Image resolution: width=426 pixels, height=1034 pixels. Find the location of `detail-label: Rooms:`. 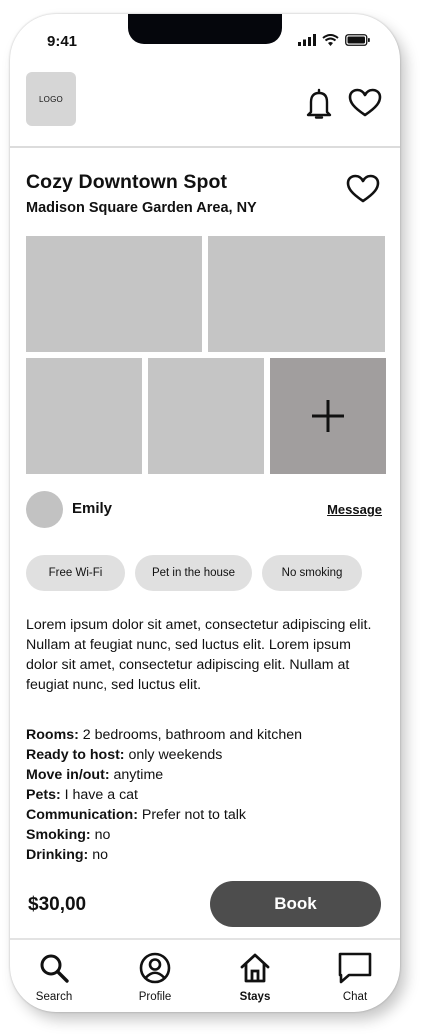

detail-label: Rooms: is located at coordinates (52, 735).